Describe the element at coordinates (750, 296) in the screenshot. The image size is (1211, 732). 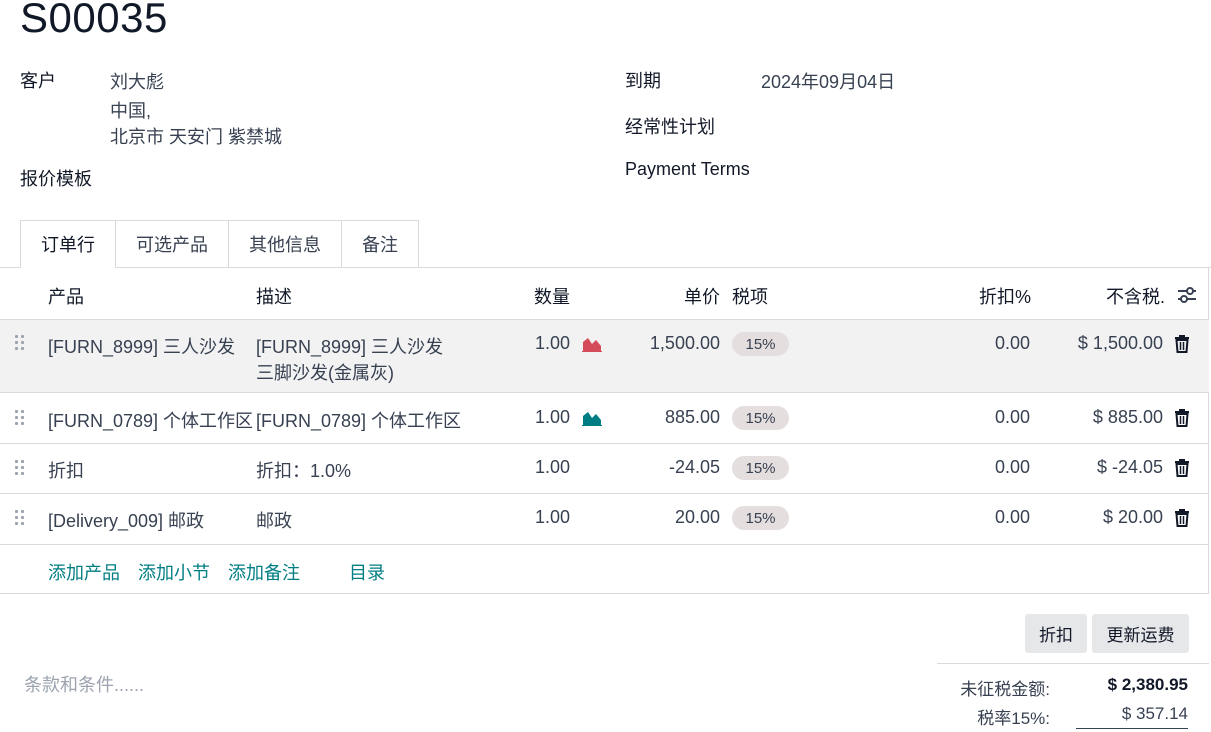
I see `column-header-taxes: 税项` at that location.